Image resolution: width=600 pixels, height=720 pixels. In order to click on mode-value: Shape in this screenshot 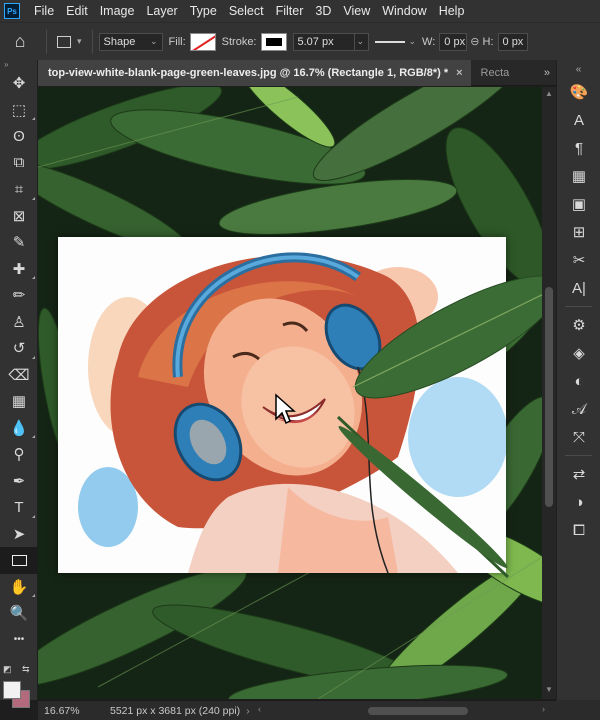, I will do `click(119, 41)`.